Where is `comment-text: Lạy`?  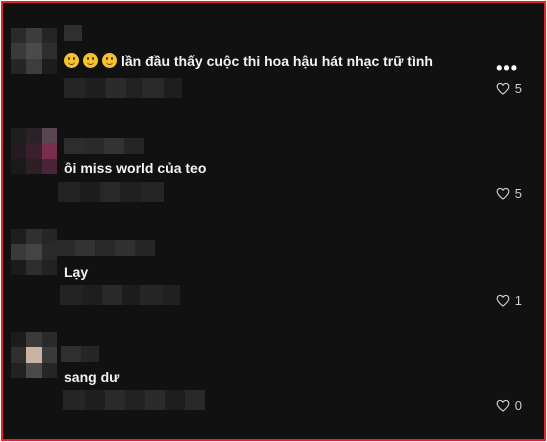
comment-text: Lạy is located at coordinates (76, 272).